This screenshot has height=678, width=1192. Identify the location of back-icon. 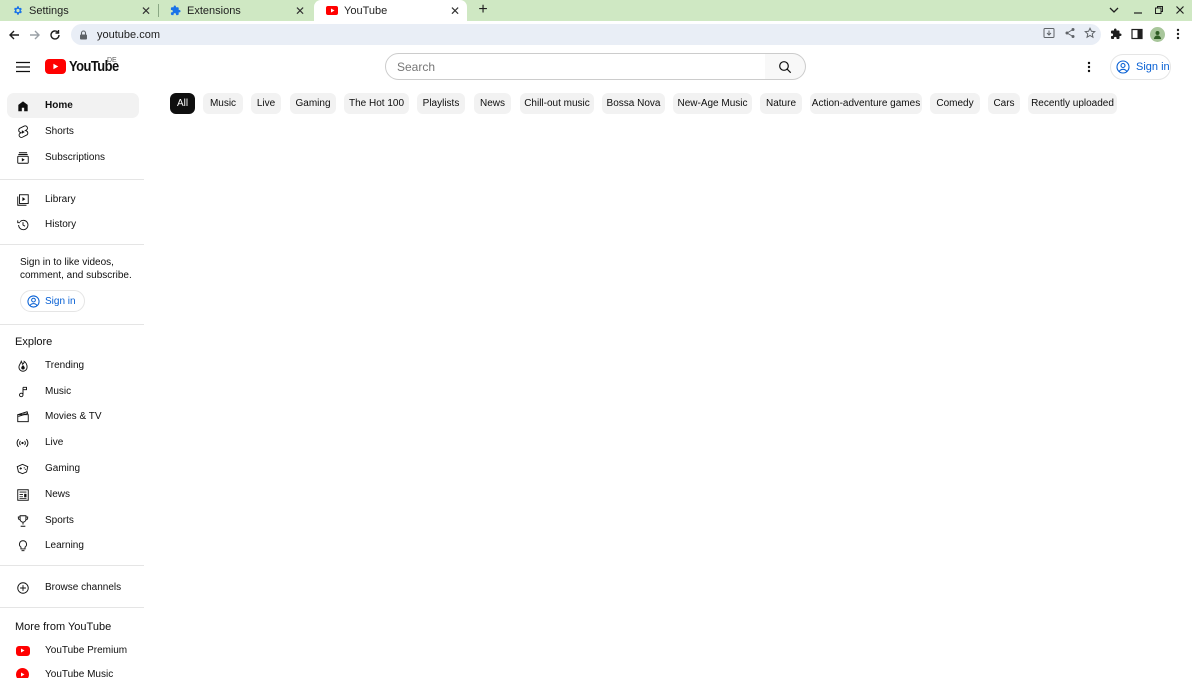
(13, 34).